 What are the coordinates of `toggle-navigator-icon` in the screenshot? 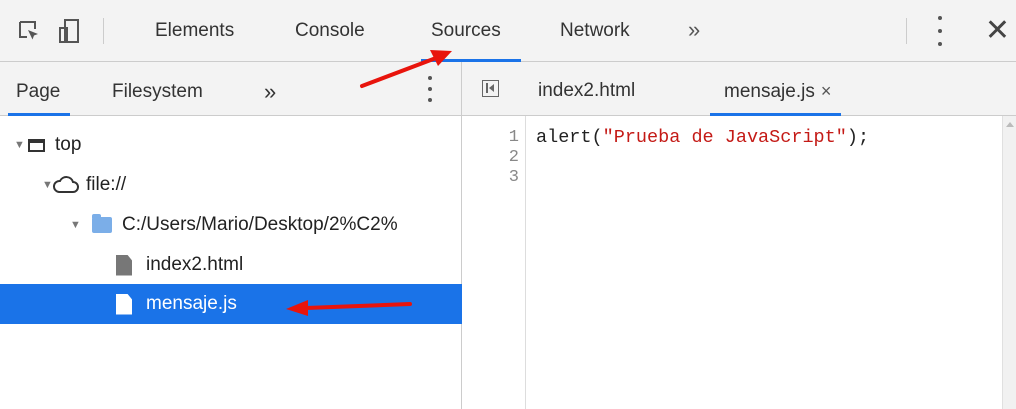 It's located at (490, 88).